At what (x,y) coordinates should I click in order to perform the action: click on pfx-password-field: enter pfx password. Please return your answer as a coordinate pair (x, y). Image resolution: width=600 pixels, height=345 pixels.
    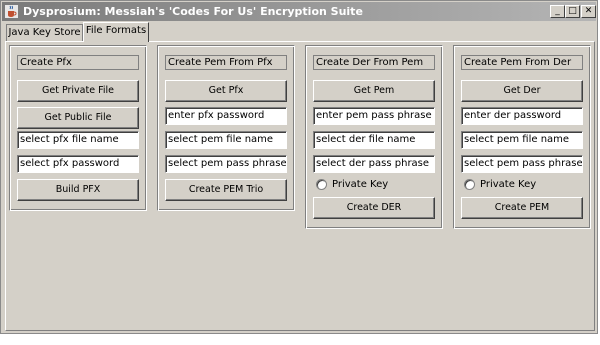
    Looking at the image, I should click on (226, 116).